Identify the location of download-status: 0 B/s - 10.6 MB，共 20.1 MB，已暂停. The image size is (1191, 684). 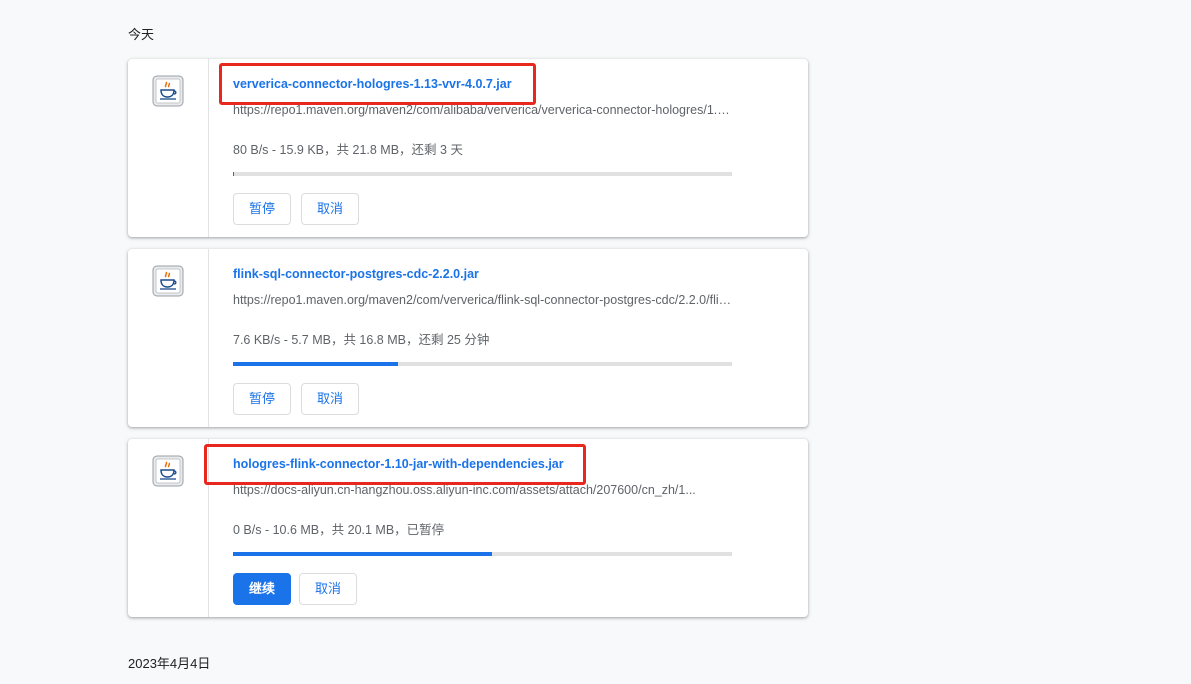
(339, 530).